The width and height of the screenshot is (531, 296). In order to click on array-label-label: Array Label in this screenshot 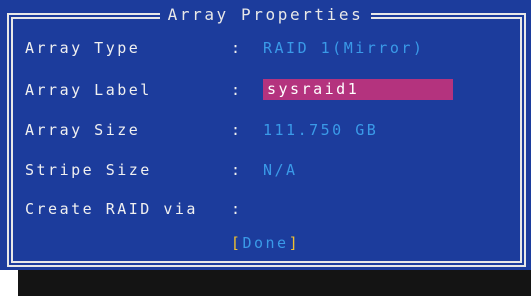, I will do `click(88, 90)`.